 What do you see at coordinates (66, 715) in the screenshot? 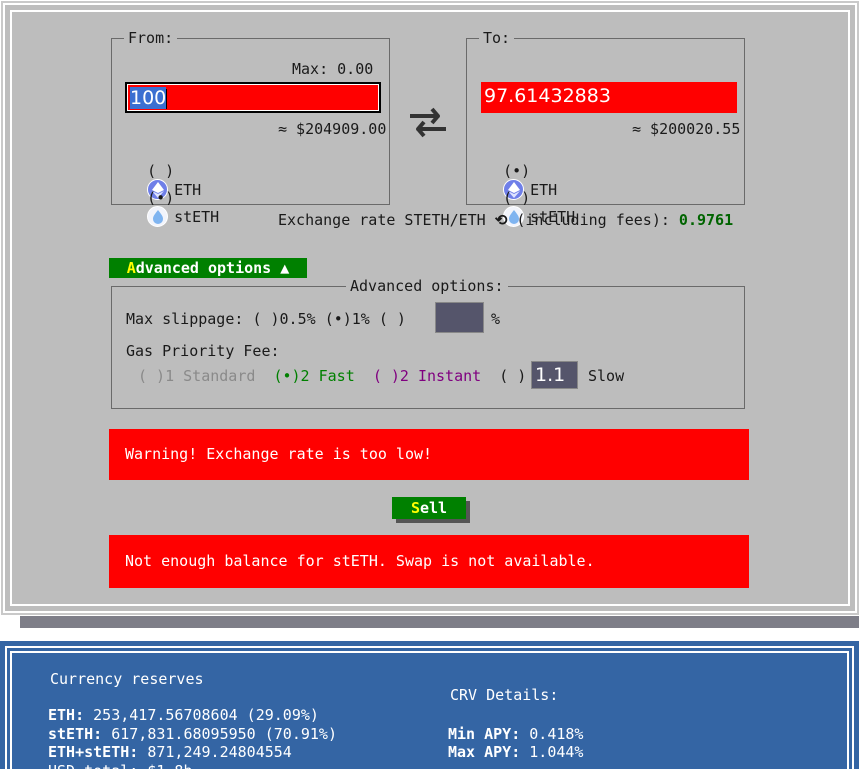
I see `reserve-eth-label: ETH:` at bounding box center [66, 715].